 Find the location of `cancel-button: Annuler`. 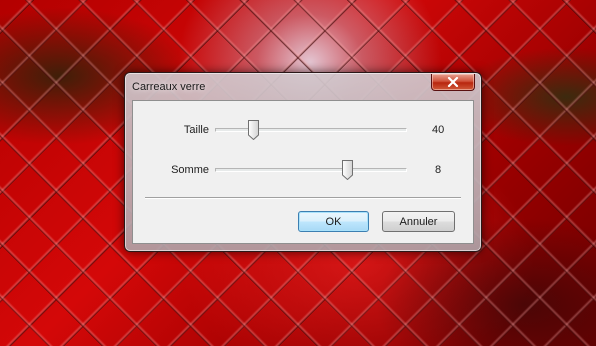

cancel-button: Annuler is located at coordinates (418, 221).